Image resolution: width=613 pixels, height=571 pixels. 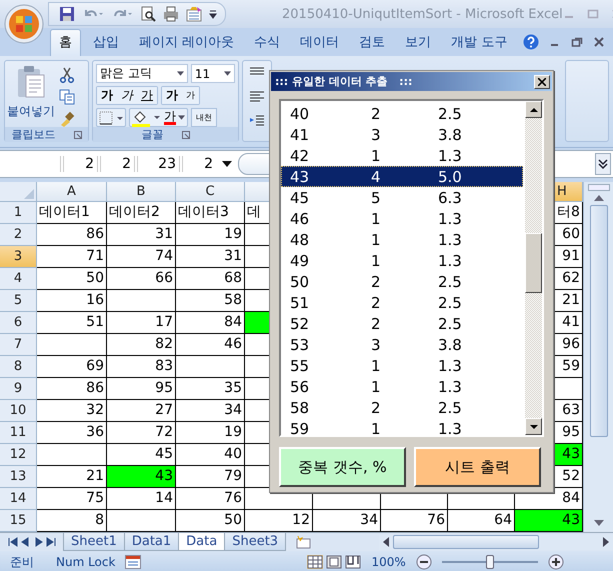 I want to click on column-header: B, so click(x=141, y=192).